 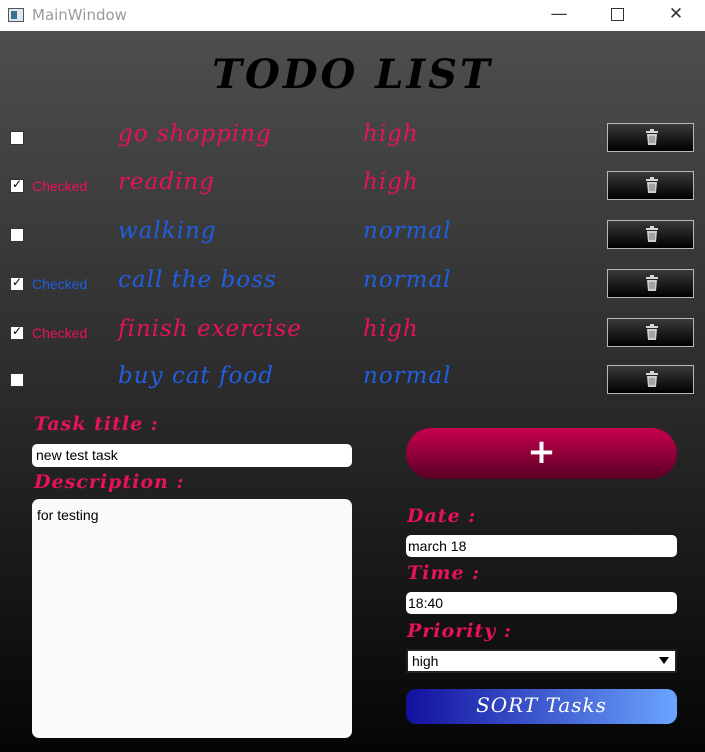 What do you see at coordinates (79, 15) in the screenshot?
I see `window-title: MainWindow` at bounding box center [79, 15].